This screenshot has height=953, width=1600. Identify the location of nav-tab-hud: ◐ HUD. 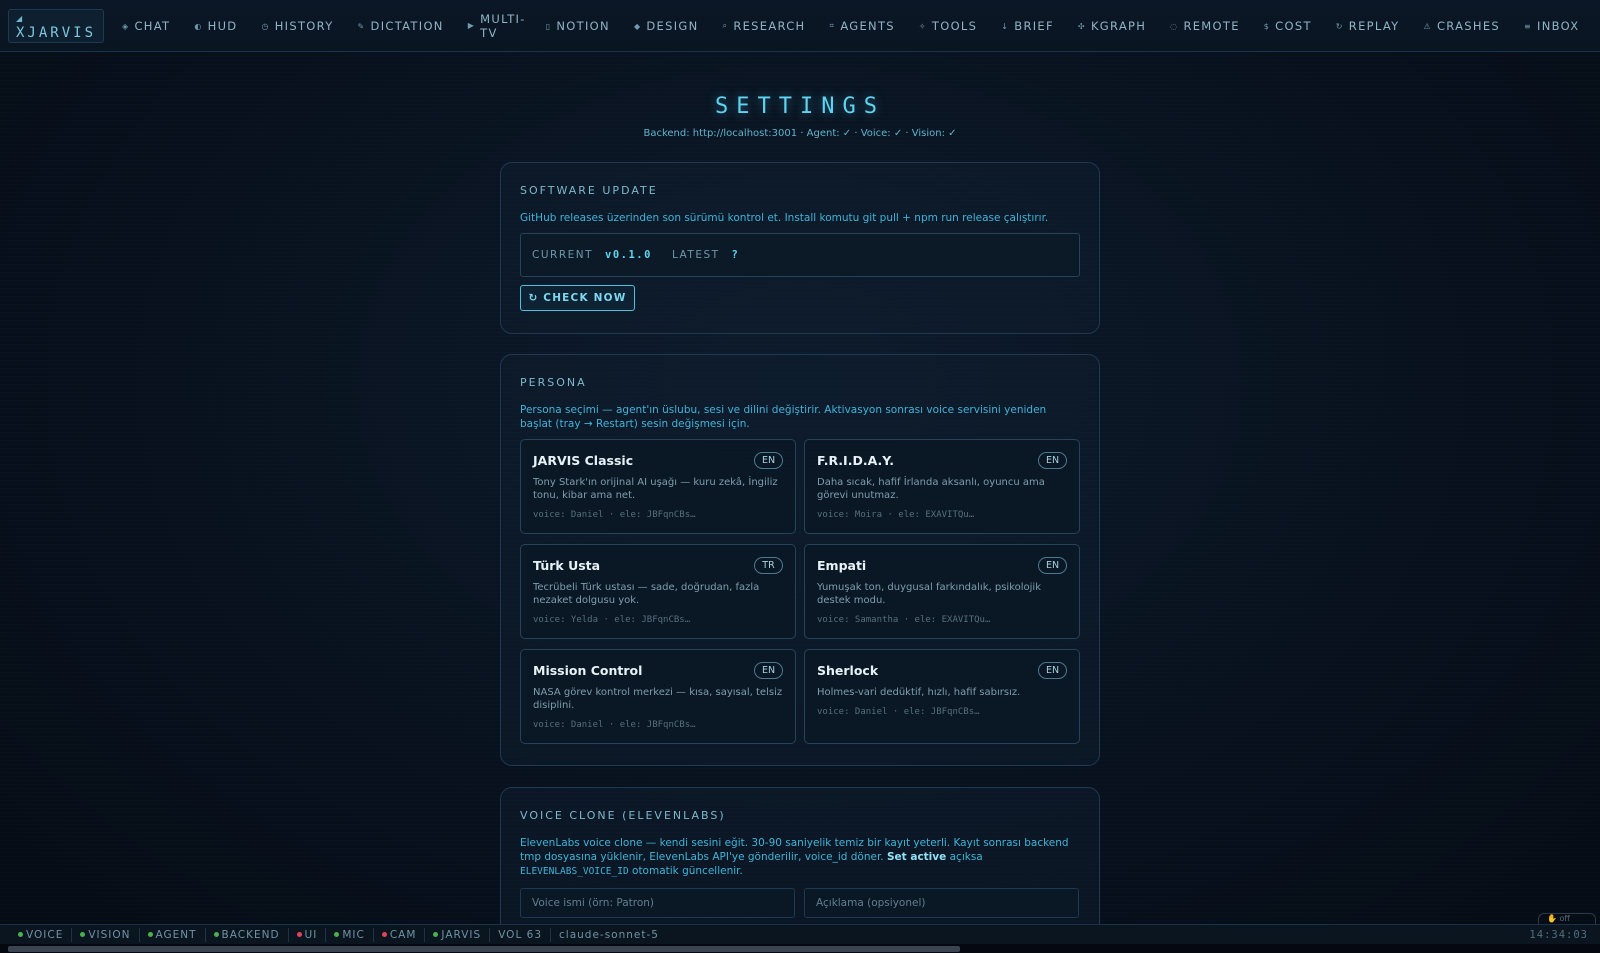
(215, 26).